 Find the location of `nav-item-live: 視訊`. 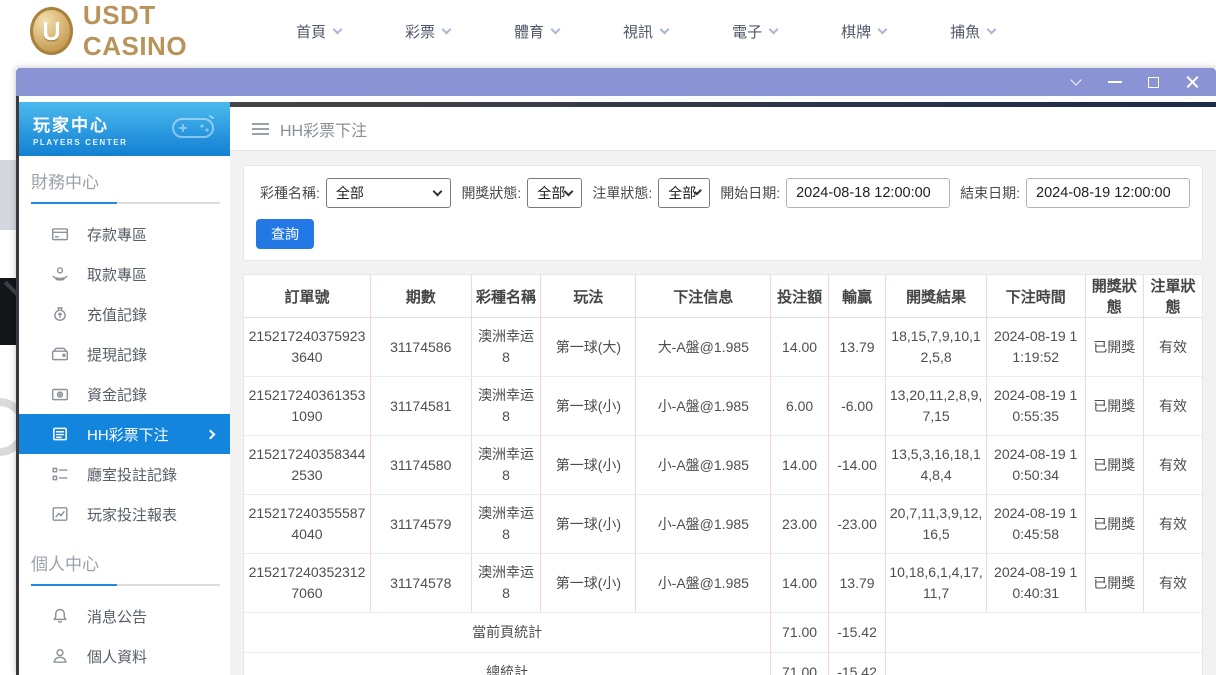

nav-item-live: 視訊 is located at coordinates (646, 31).